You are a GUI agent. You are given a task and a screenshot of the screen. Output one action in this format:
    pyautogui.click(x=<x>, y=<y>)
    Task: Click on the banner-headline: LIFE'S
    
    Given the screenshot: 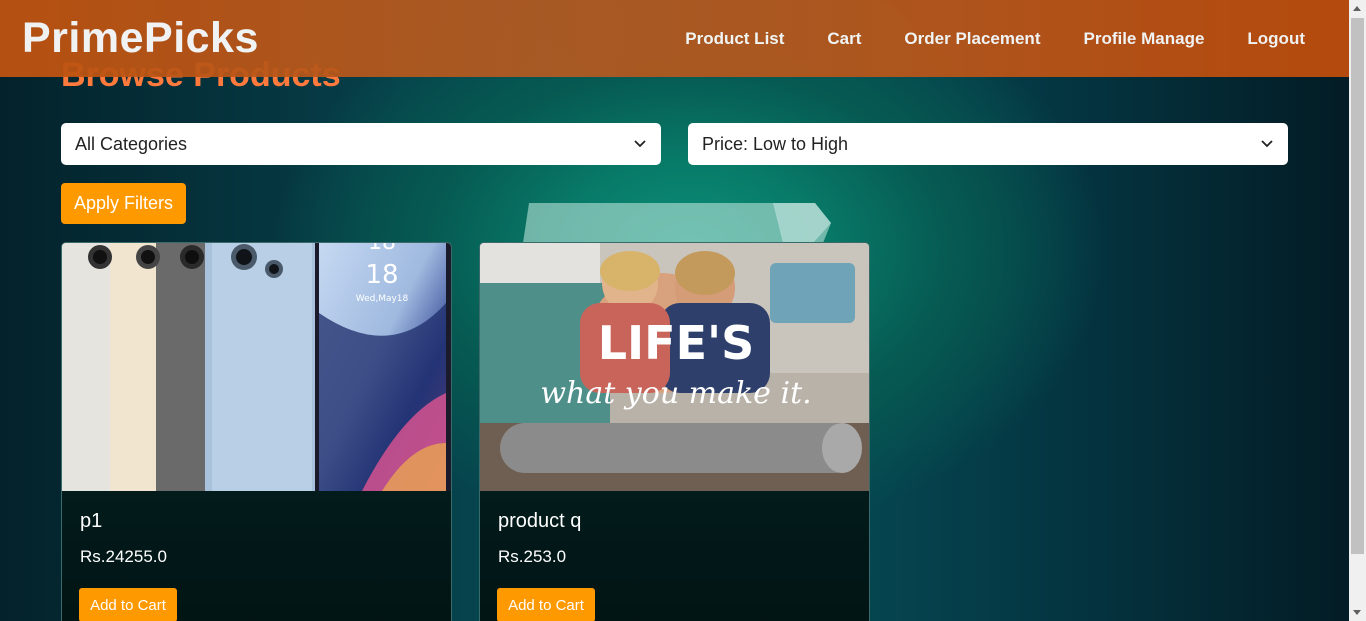 What is the action you would take?
    pyautogui.click(x=676, y=343)
    